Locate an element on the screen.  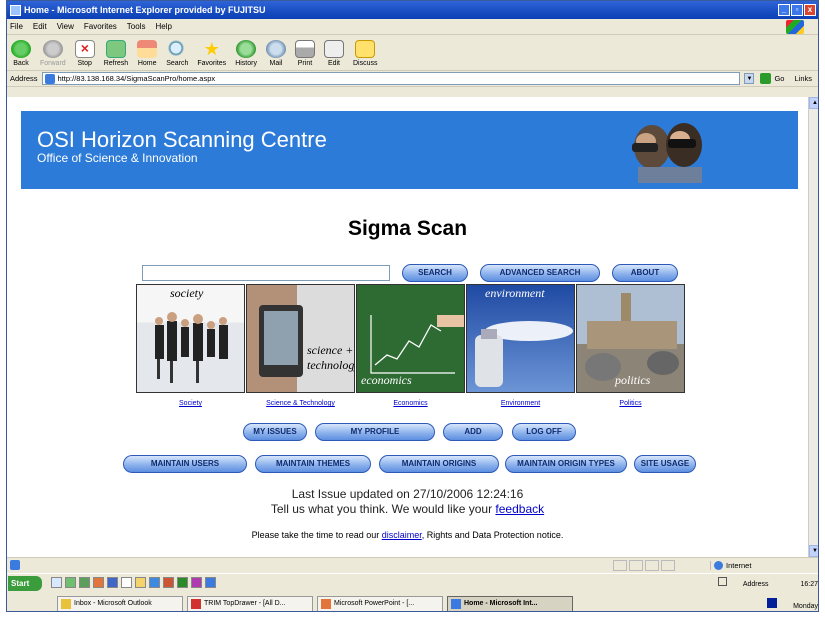
search-button: SEARCH is located at coordinates (435, 273).